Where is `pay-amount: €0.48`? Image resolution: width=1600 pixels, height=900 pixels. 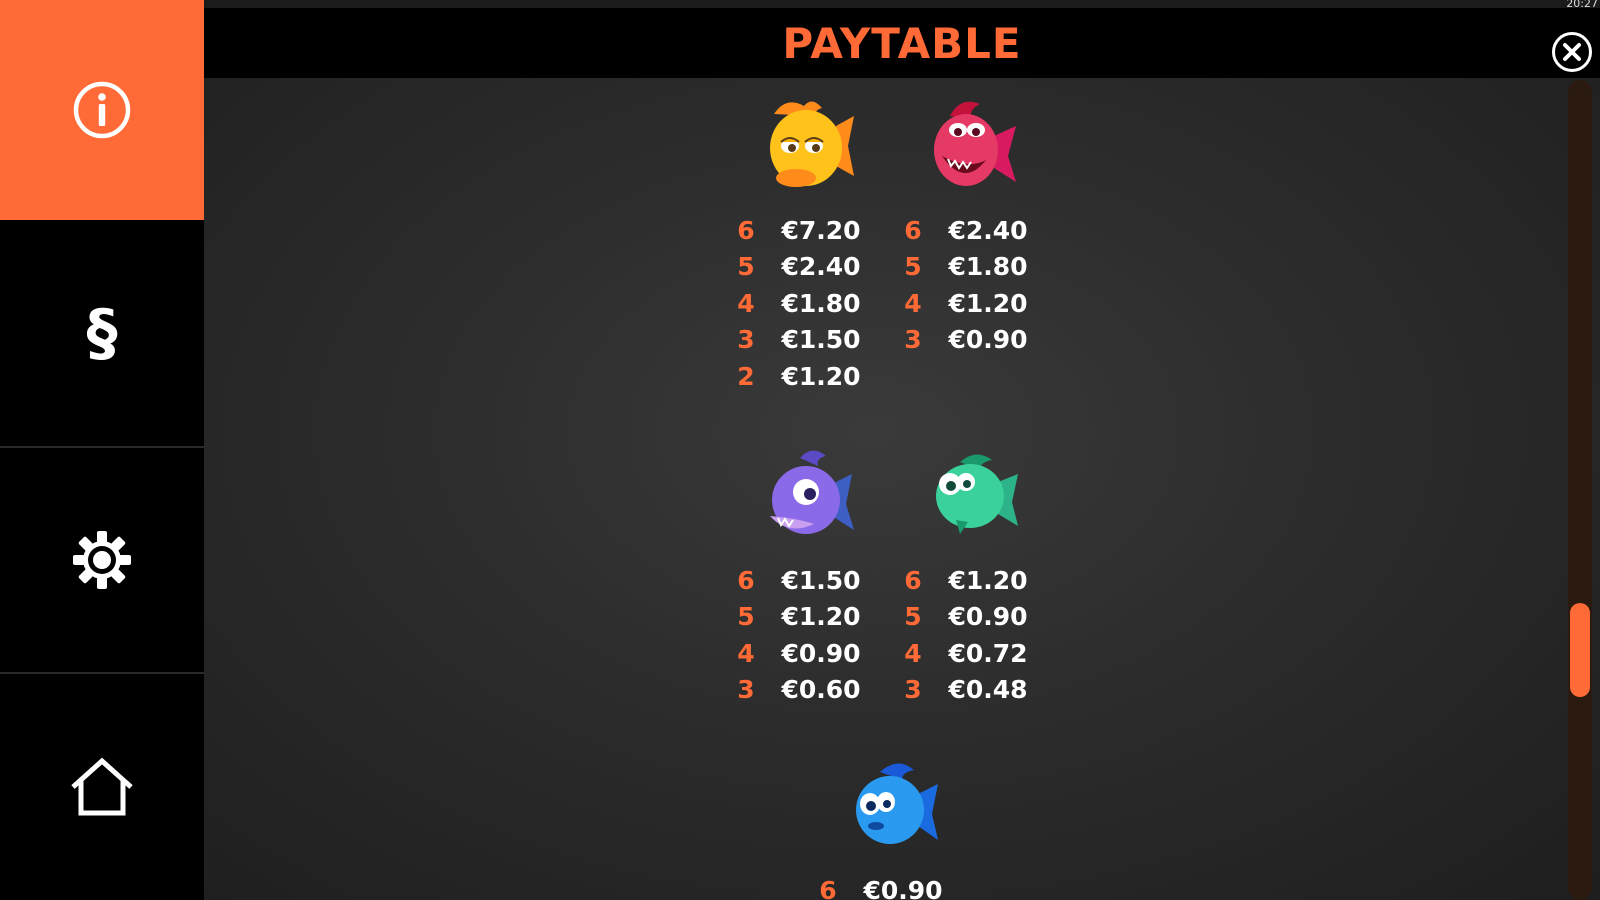
pay-amount: €0.48 is located at coordinates (988, 690).